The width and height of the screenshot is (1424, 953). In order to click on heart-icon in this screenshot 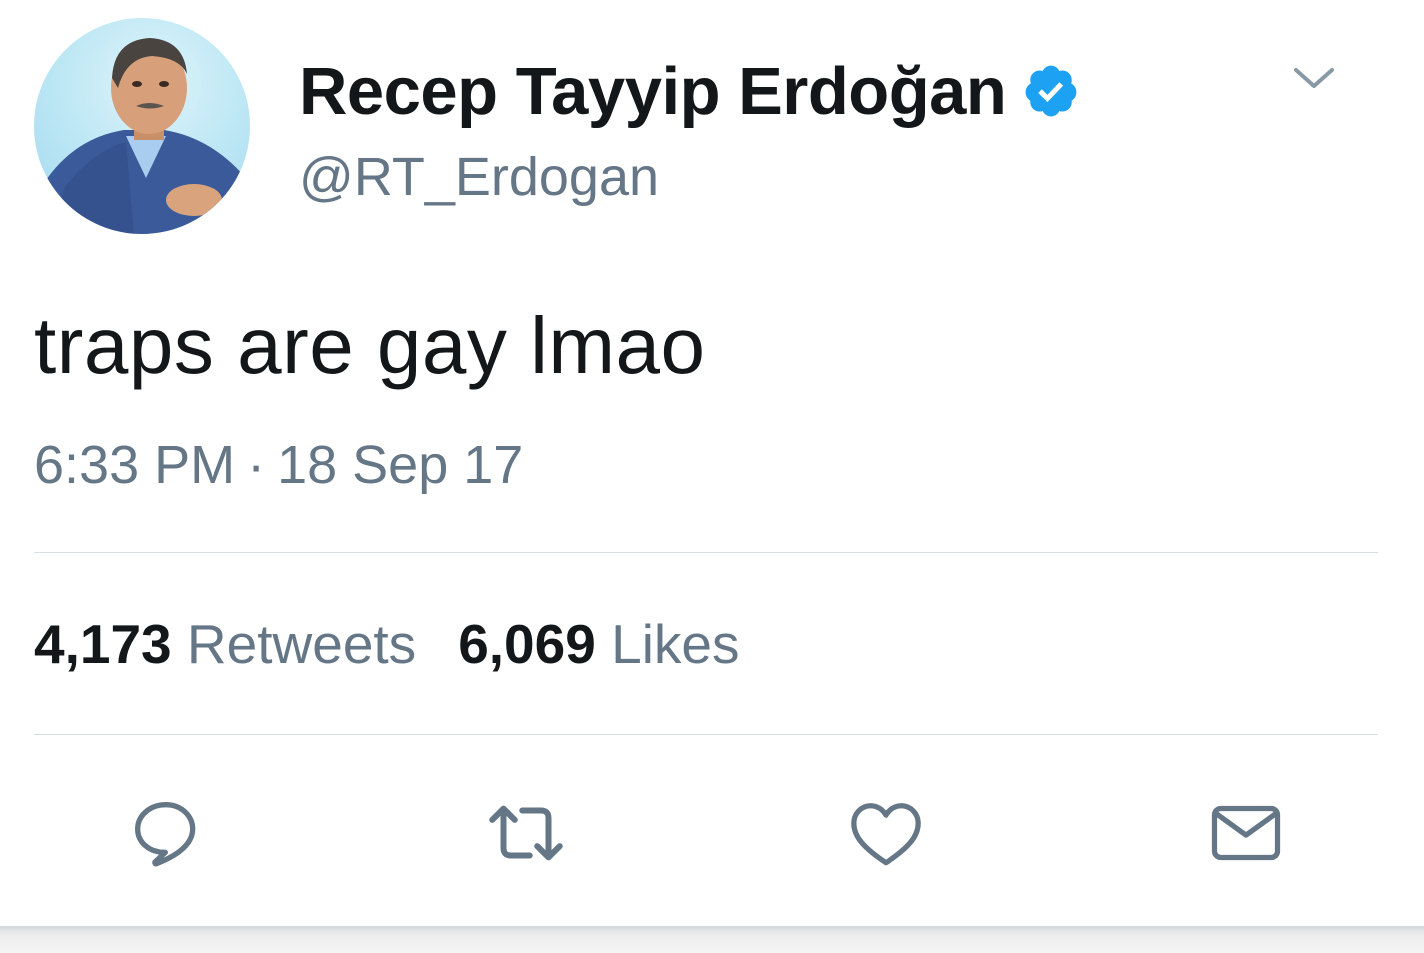, I will do `click(886, 834)`.